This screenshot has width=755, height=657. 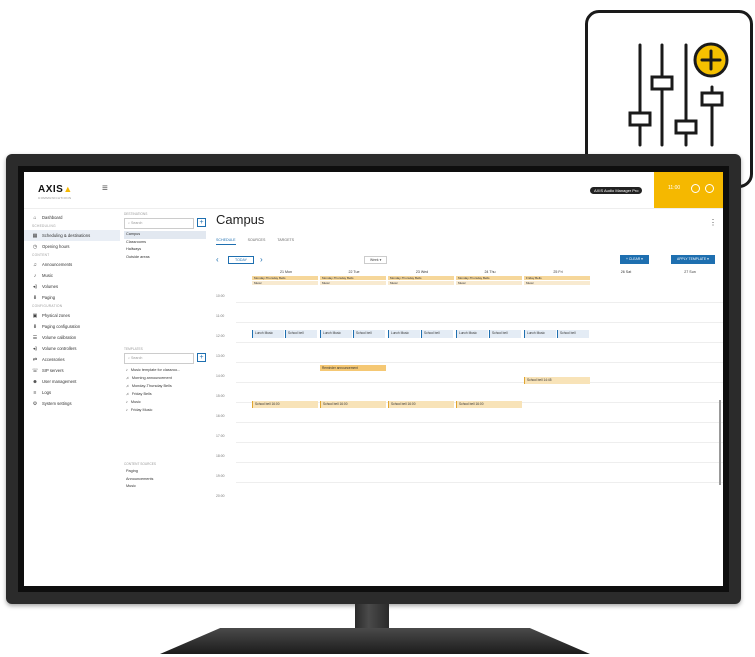 I want to click on logs-icon: ≡, so click(x=35, y=392).